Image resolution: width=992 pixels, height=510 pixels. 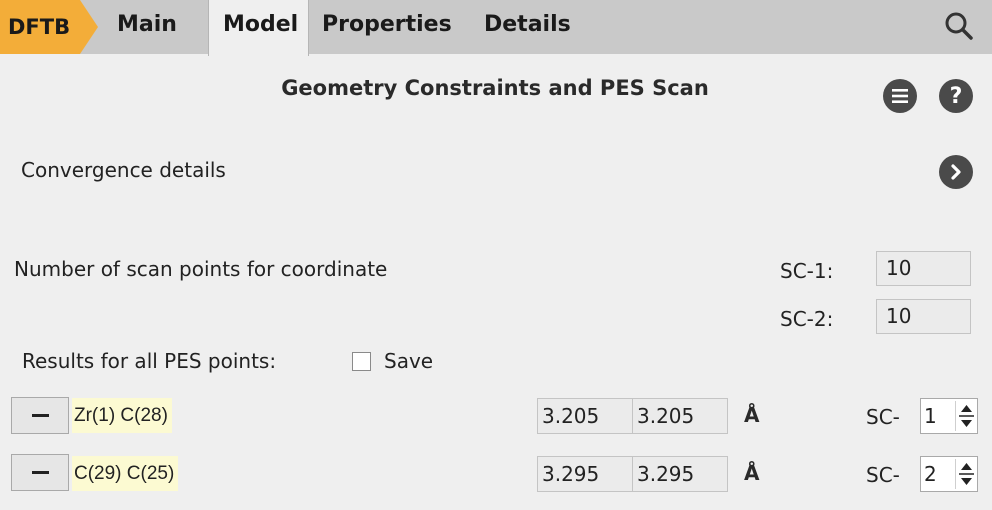 What do you see at coordinates (408, 361) in the screenshot?
I see `save-label: Save` at bounding box center [408, 361].